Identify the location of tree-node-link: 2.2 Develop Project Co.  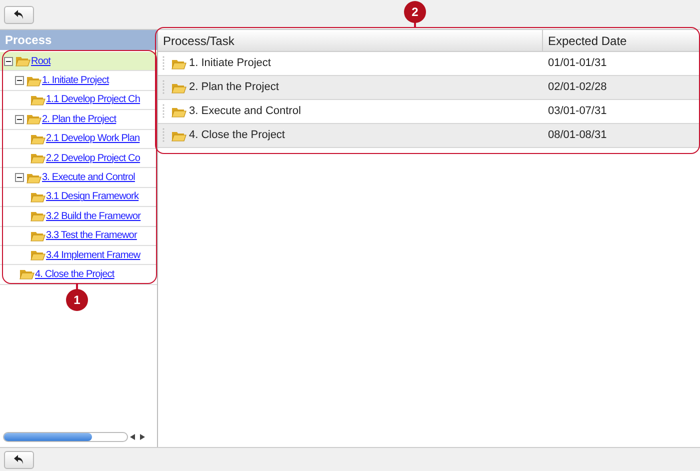
(93, 158).